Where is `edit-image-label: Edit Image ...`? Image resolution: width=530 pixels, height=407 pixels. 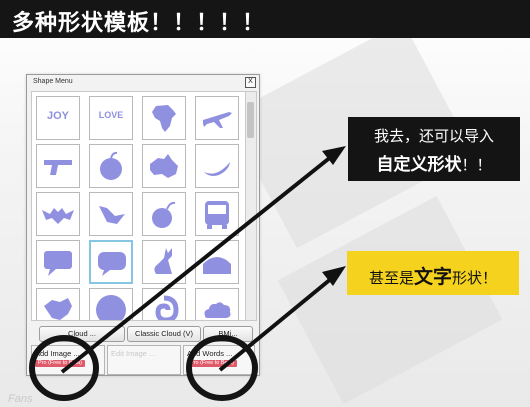 edit-image-label: Edit Image ... is located at coordinates (133, 353).